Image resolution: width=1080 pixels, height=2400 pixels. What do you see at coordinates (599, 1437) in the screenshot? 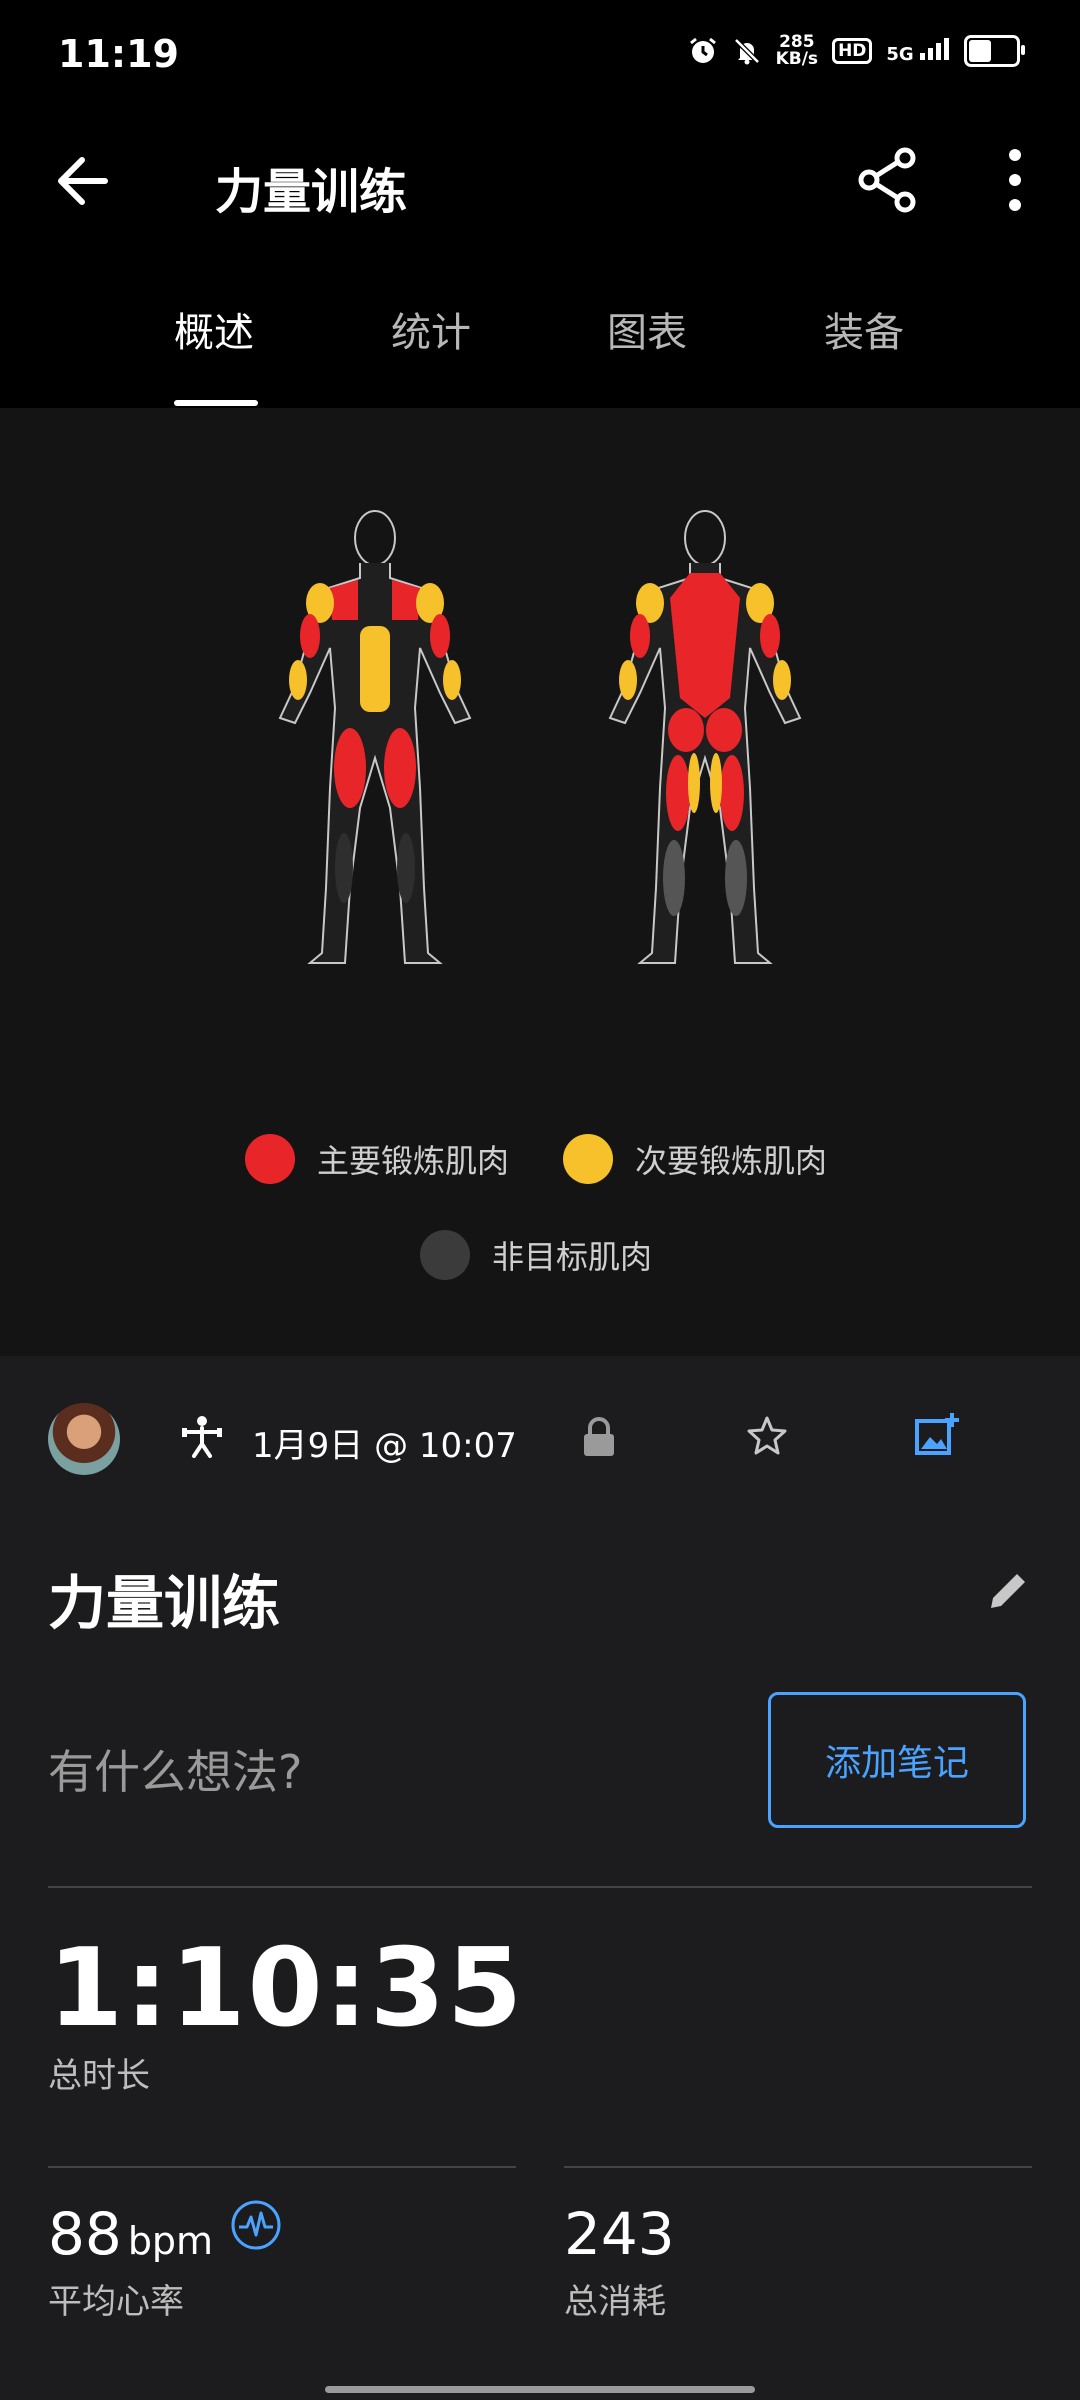
I see `lock-icon` at bounding box center [599, 1437].